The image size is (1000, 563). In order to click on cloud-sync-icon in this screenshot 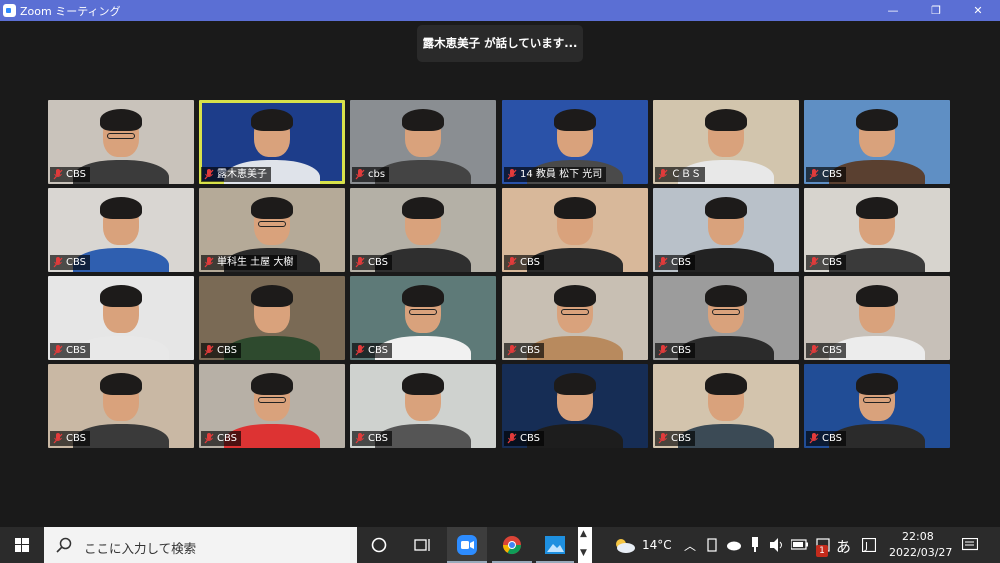, I will do `click(734, 545)`.